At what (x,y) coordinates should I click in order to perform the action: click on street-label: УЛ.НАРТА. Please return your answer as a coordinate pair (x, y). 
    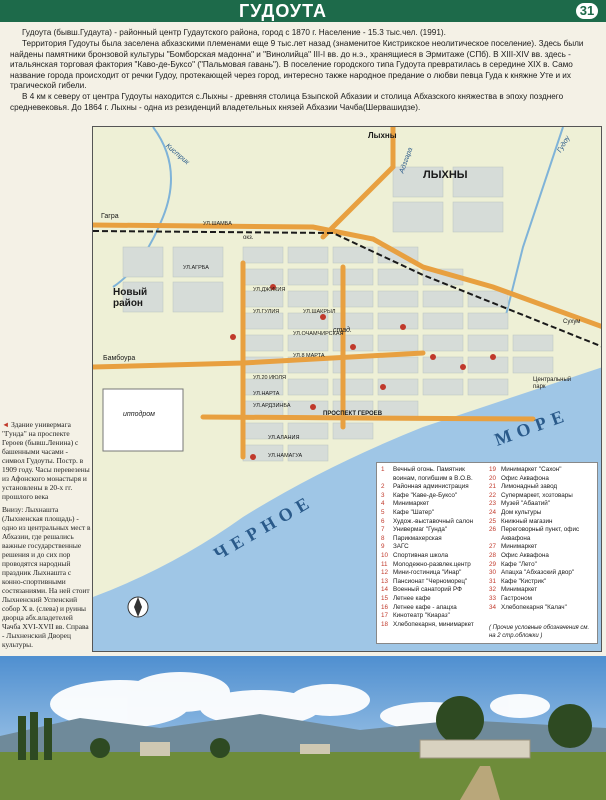
    Looking at the image, I should click on (266, 394).